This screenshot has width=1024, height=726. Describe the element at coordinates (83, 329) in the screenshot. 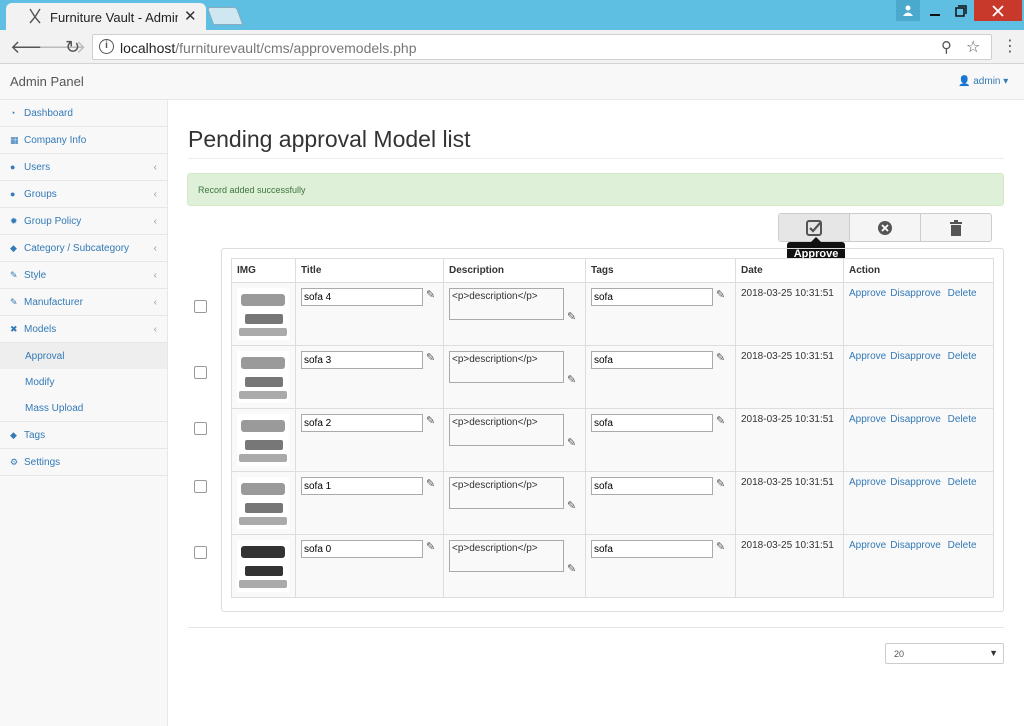

I see `sidebar-item-models: ✖ Models ‹` at that location.